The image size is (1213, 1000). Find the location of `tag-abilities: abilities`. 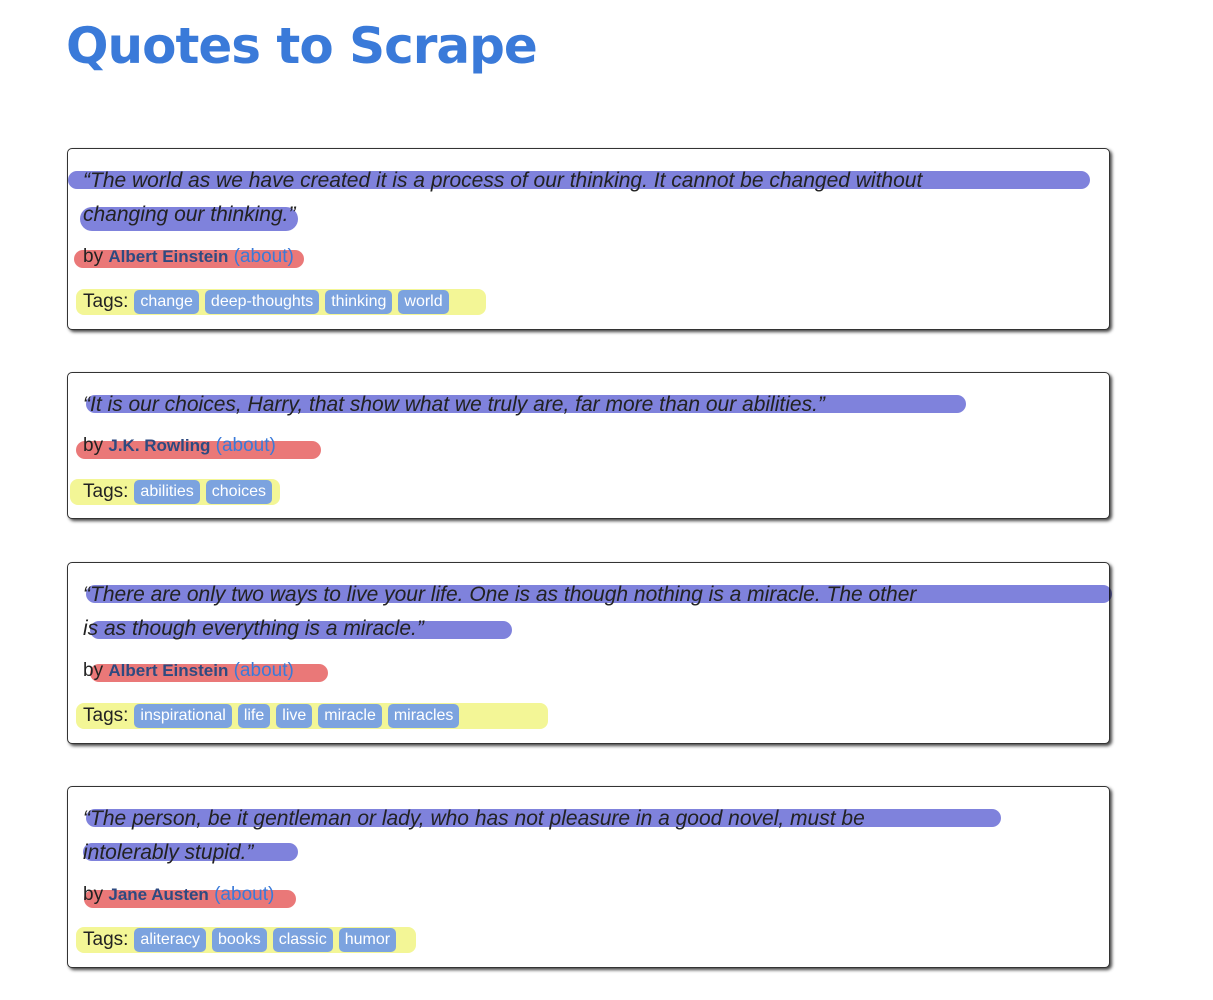

tag-abilities: abilities is located at coordinates (167, 492).